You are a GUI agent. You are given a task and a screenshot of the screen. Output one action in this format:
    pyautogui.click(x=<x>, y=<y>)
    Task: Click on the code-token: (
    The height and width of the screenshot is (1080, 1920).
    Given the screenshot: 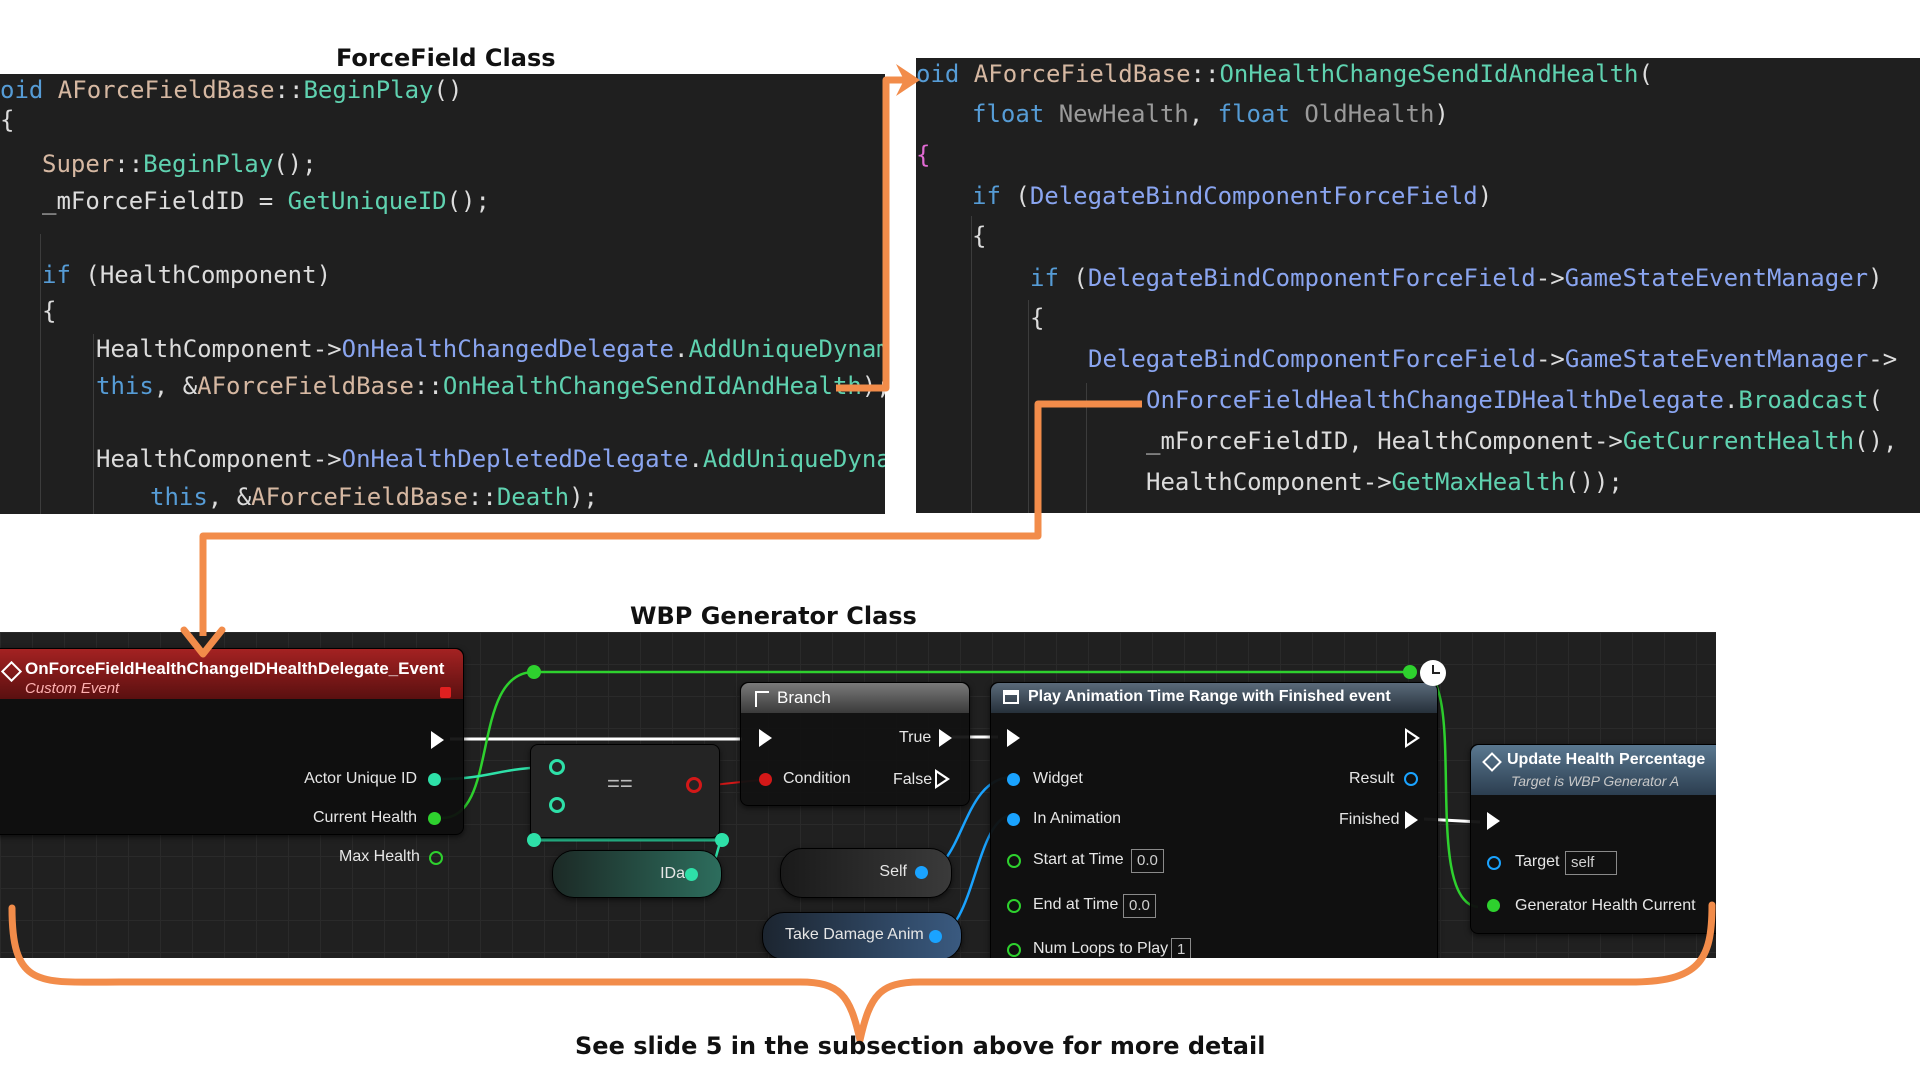 What is the action you would take?
    pyautogui.click(x=1015, y=196)
    